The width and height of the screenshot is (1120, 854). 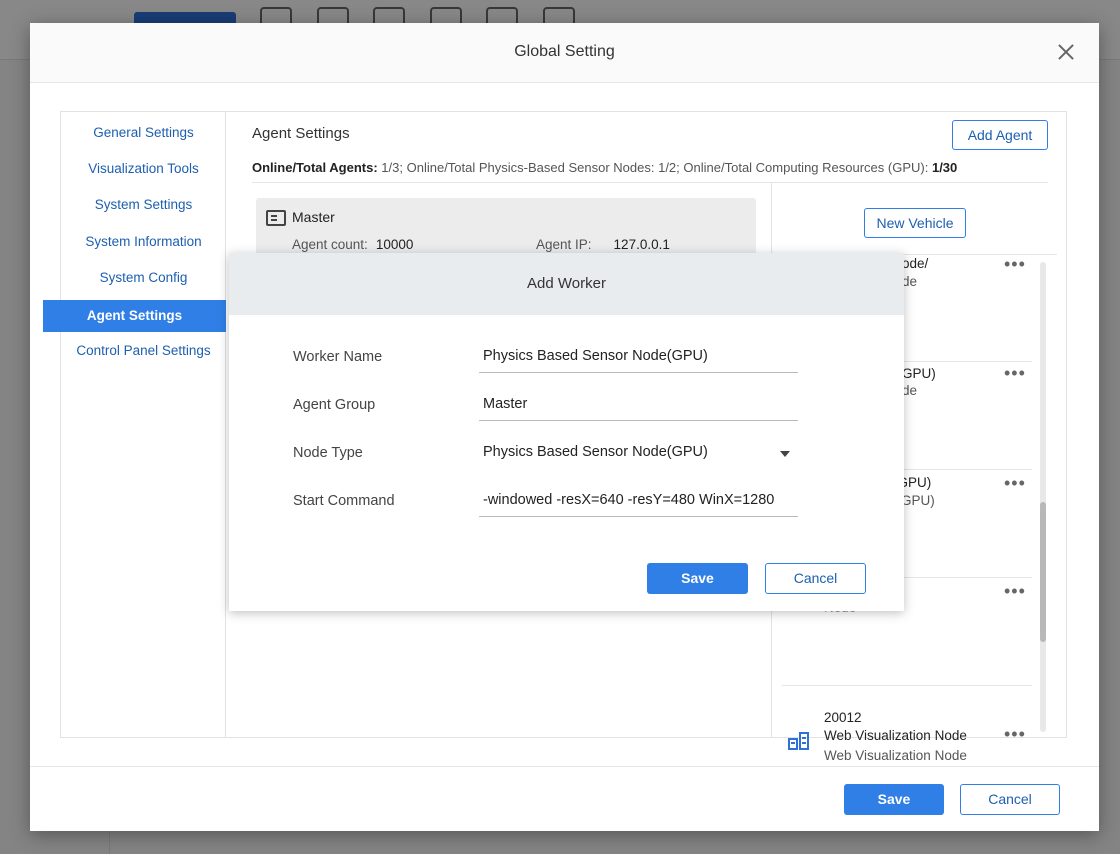 What do you see at coordinates (143, 169) in the screenshot?
I see `nav-item-visualization-tools: Visualization Tools` at bounding box center [143, 169].